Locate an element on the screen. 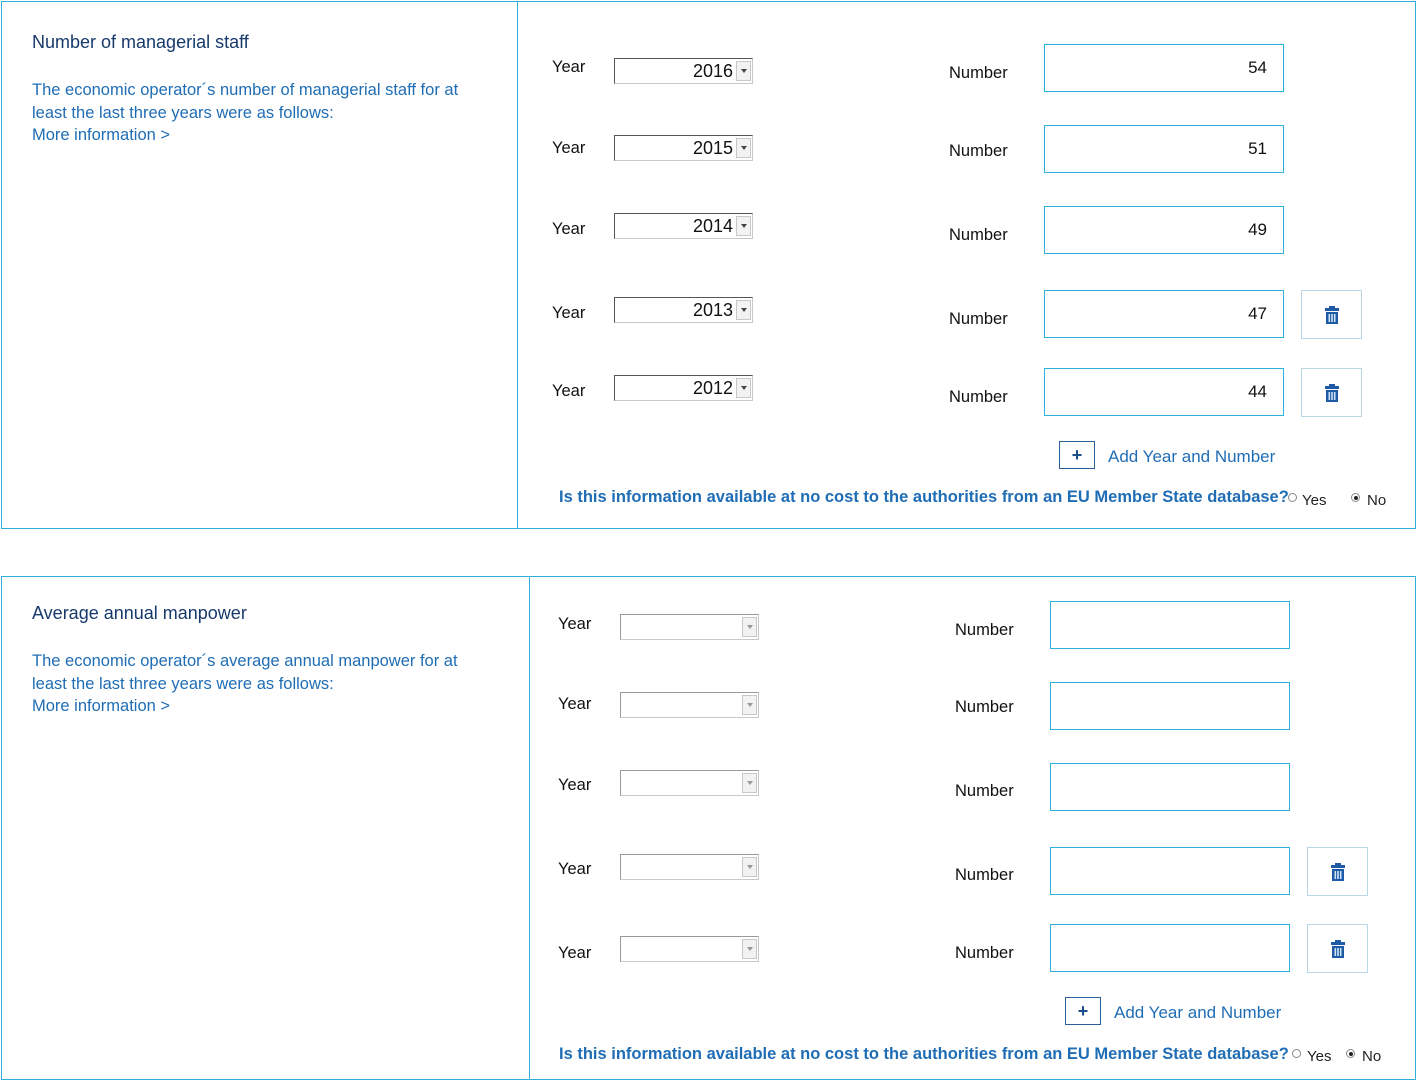 Image resolution: width=1417 pixels, height=1081 pixels. year-value: 2013 is located at coordinates (712, 310).